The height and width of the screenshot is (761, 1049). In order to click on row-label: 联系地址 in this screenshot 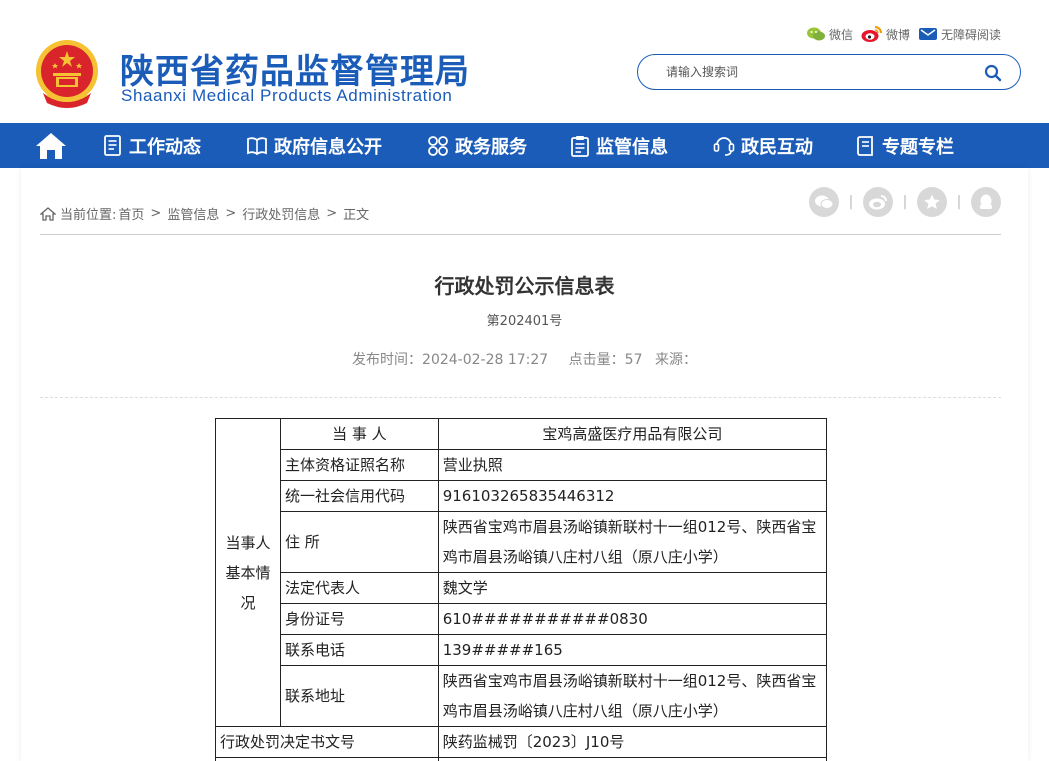, I will do `click(359, 696)`.